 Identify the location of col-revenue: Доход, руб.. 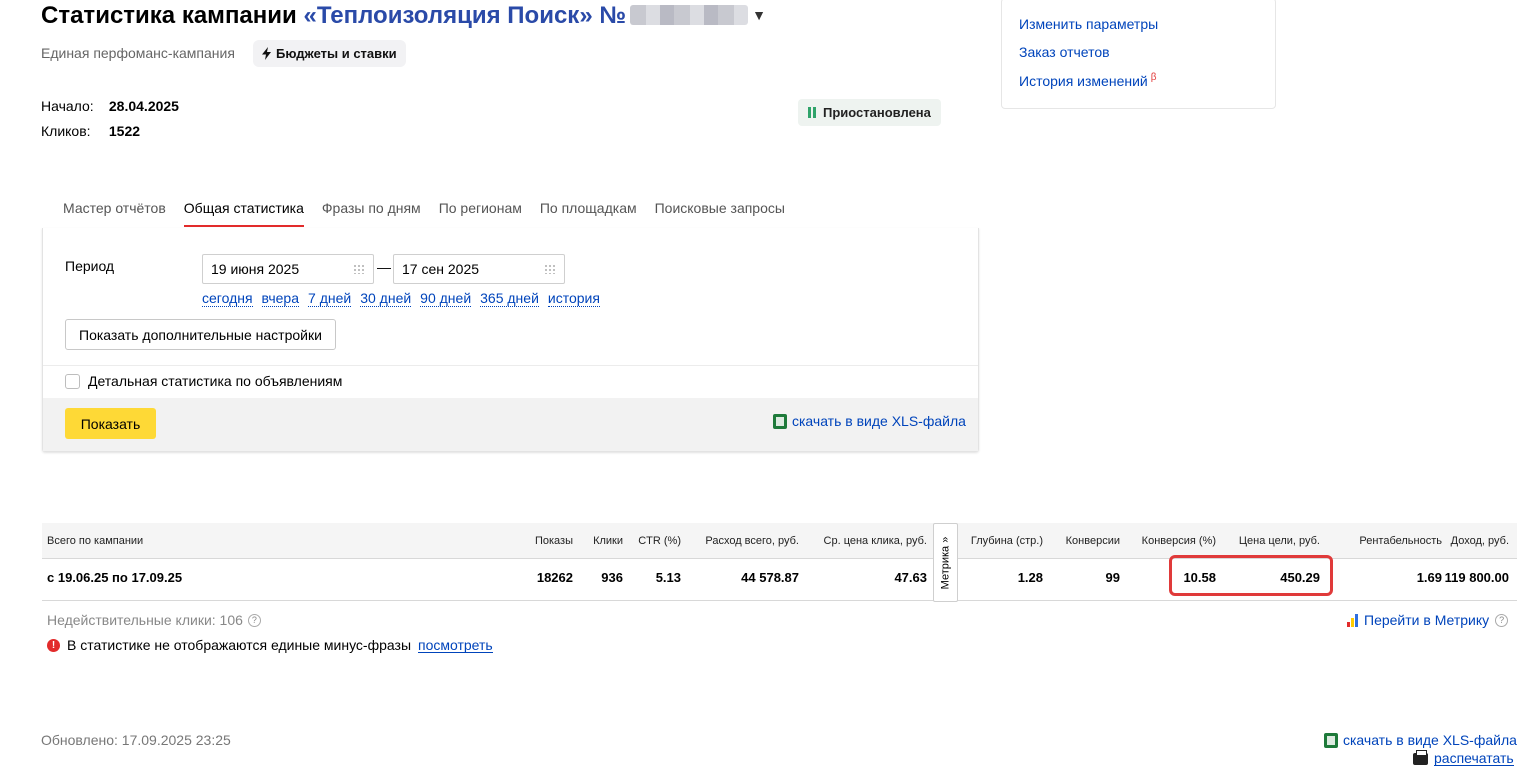
(1479, 541).